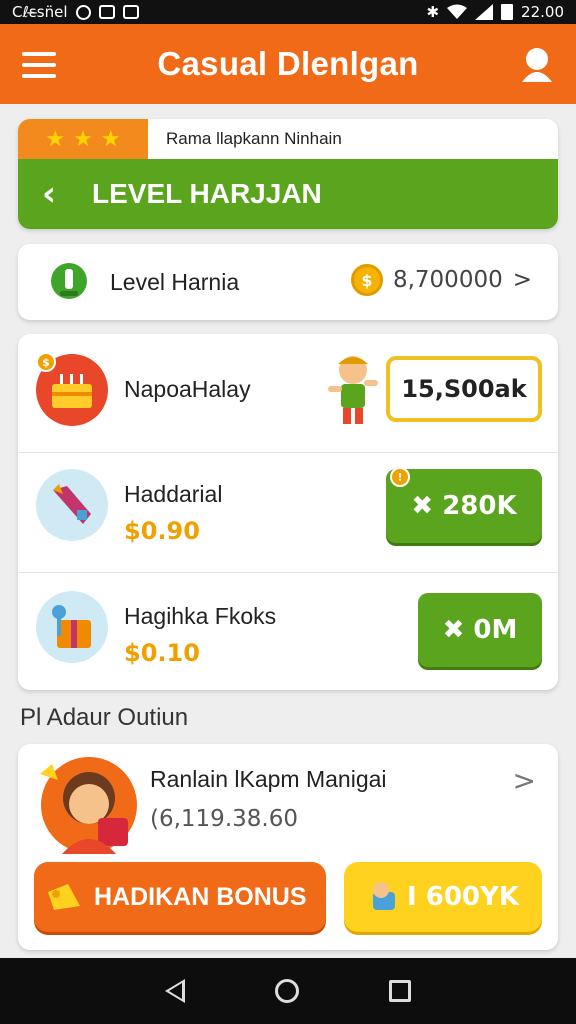 This screenshot has width=576, height=1024. Describe the element at coordinates (83, 12) in the screenshot. I see `alarm-icon` at that location.